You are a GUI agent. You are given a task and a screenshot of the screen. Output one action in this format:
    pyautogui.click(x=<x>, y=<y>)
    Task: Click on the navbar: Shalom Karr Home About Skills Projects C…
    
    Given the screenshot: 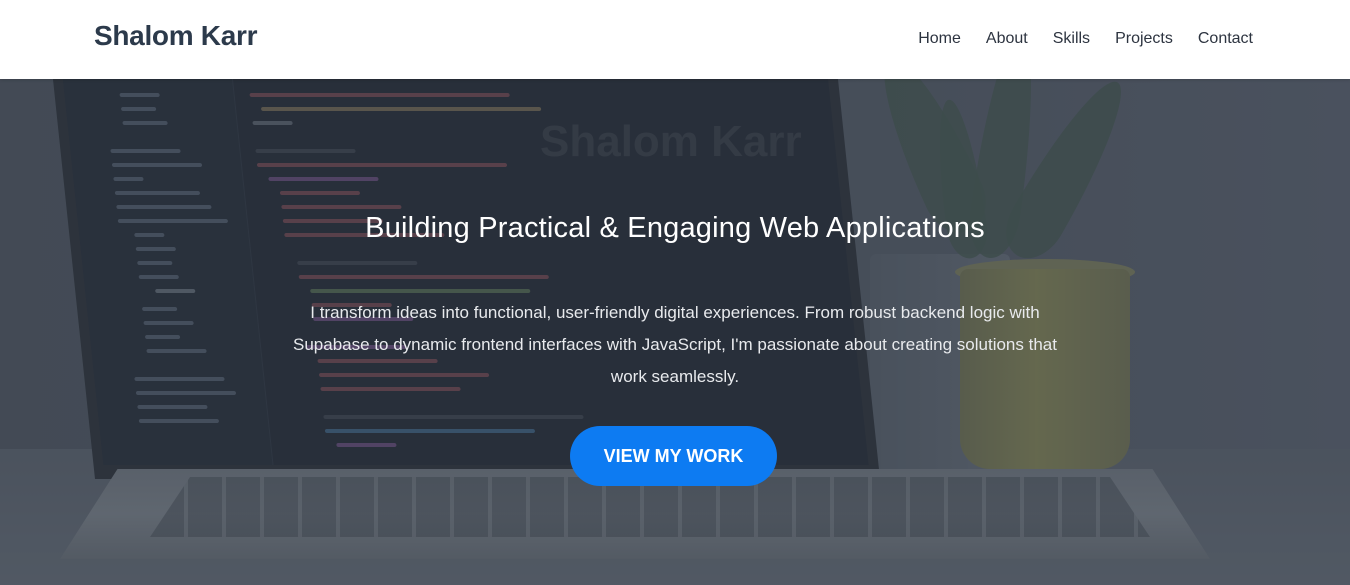 What is the action you would take?
    pyautogui.click(x=675, y=39)
    